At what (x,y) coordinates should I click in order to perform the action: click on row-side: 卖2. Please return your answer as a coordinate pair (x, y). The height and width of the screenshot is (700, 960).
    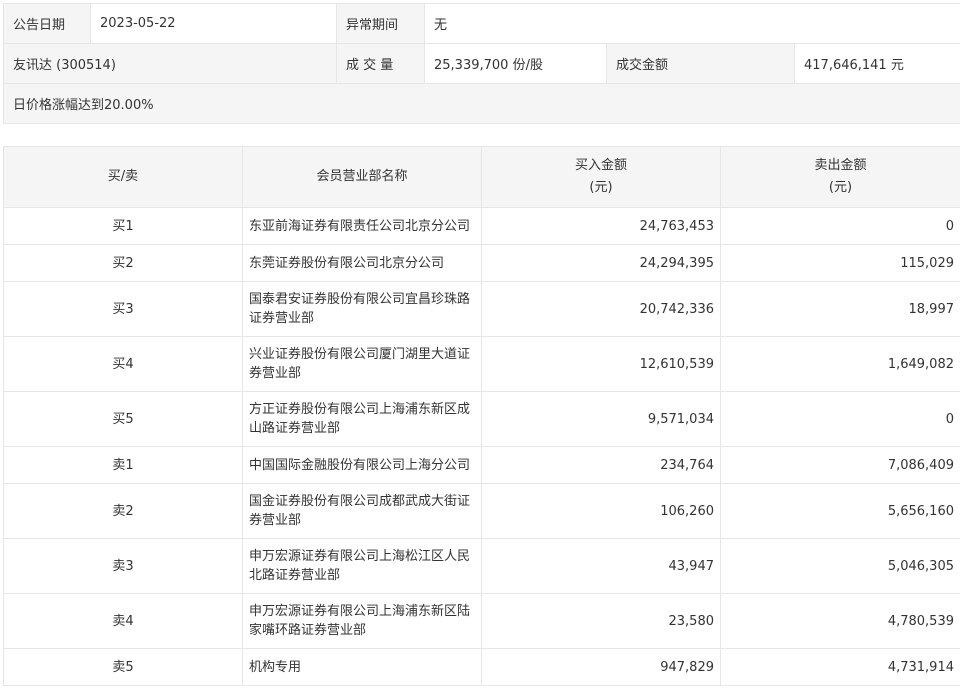
    Looking at the image, I should click on (123, 511).